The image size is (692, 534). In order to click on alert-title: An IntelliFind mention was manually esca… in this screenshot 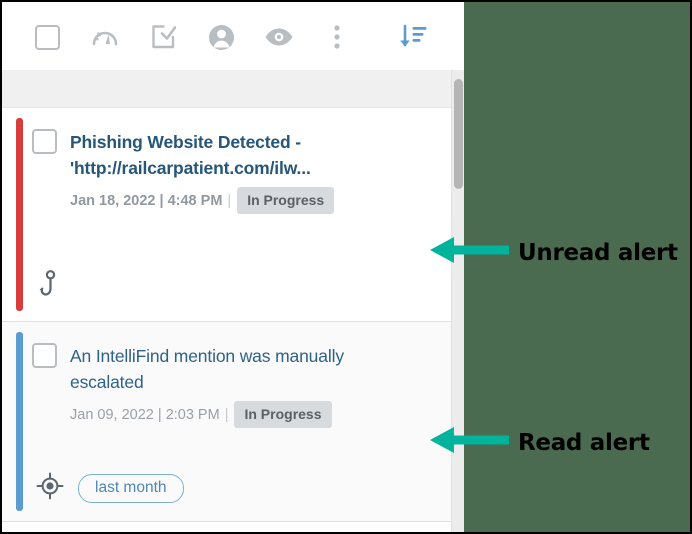, I will do `click(235, 369)`.